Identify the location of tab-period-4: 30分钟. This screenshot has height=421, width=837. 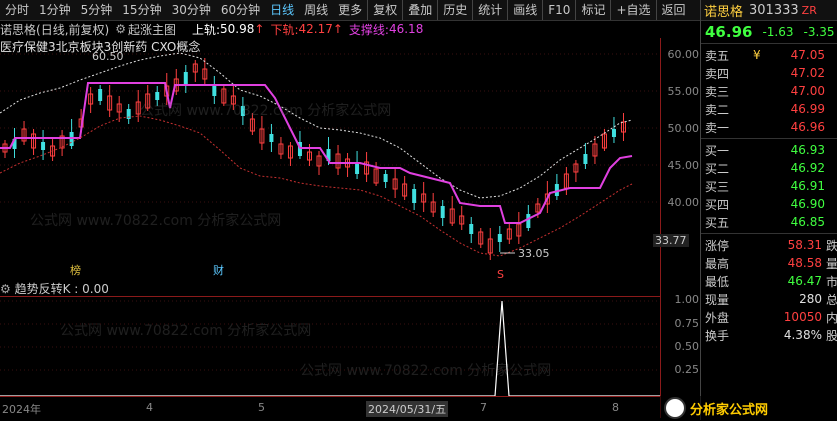
(191, 10).